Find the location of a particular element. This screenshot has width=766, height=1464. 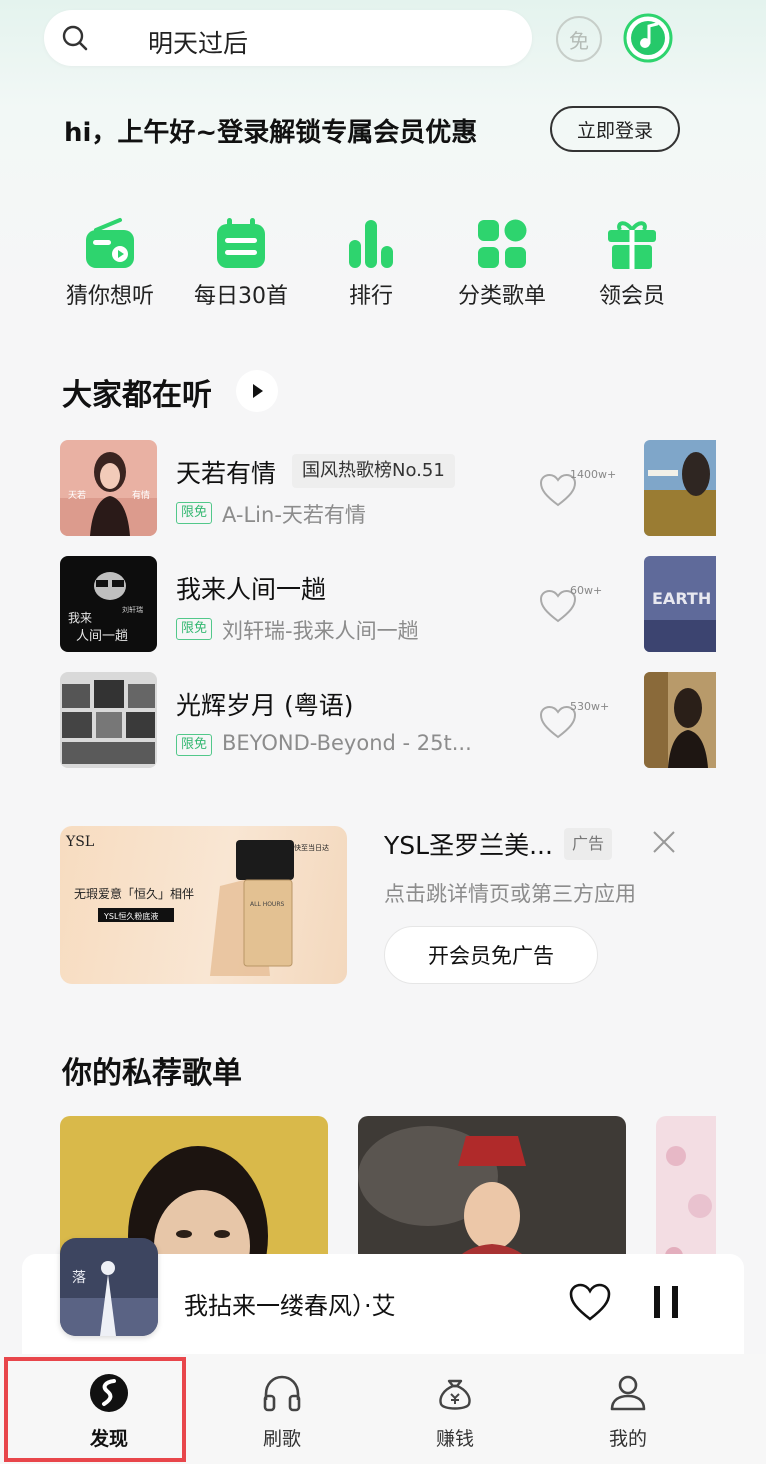

person-icon is located at coordinates (628, 1393).